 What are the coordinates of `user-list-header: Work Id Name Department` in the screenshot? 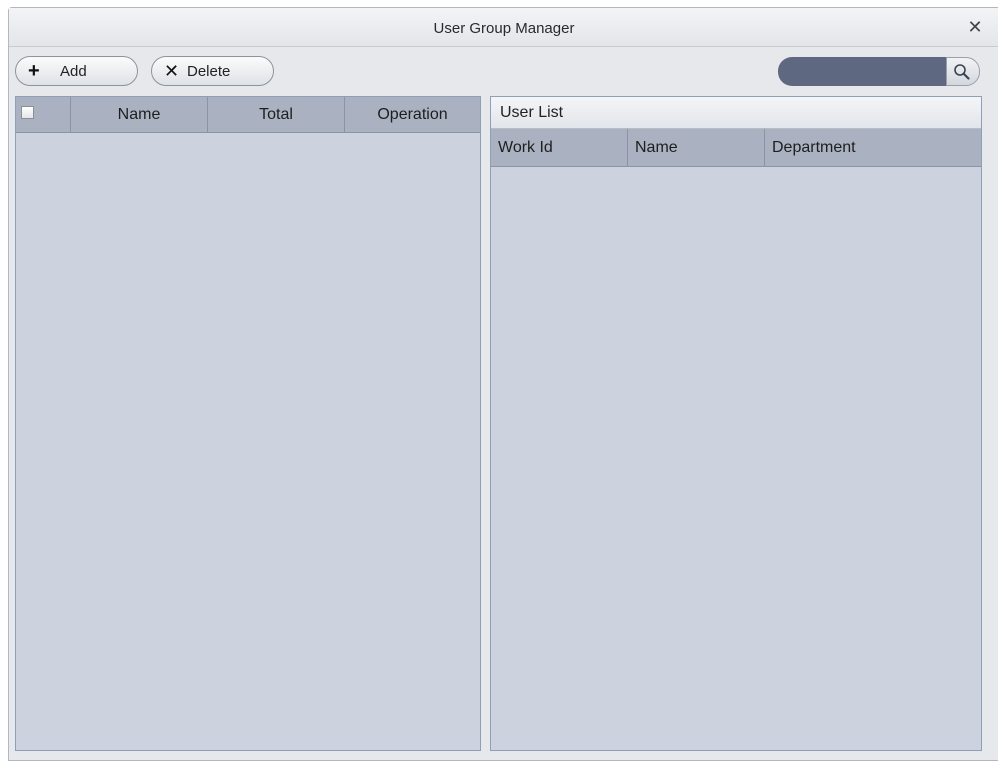 It's located at (736, 148).